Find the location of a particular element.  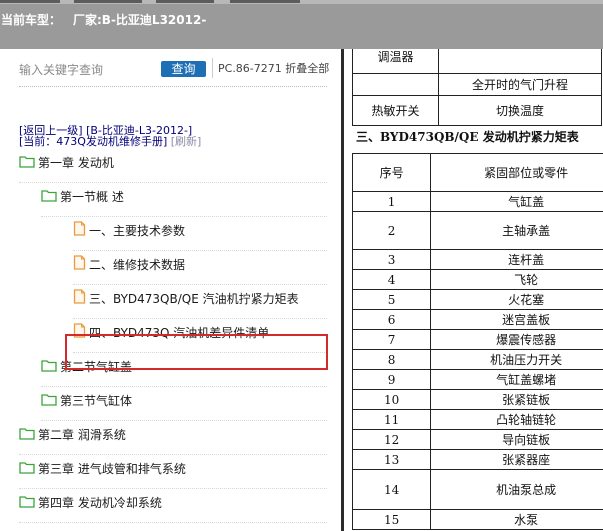

table-cell: 张紧器座 is located at coordinates (516, 459).